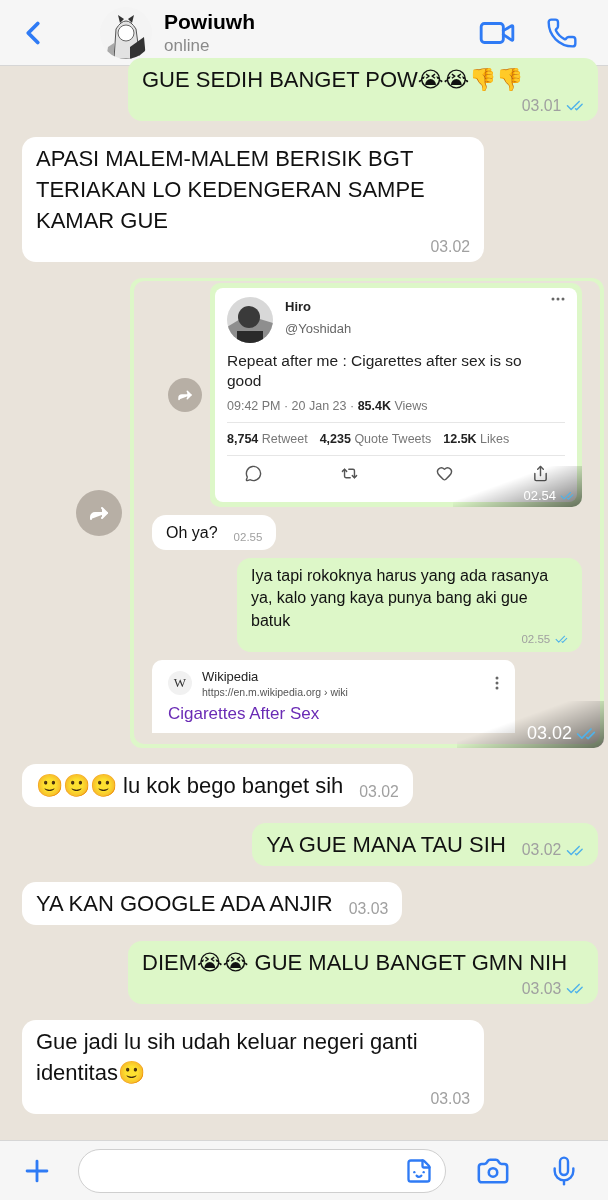  What do you see at coordinates (190, 786) in the screenshot?
I see `message-text: 🙂🙂🙂 lu kok bego banget sih` at bounding box center [190, 786].